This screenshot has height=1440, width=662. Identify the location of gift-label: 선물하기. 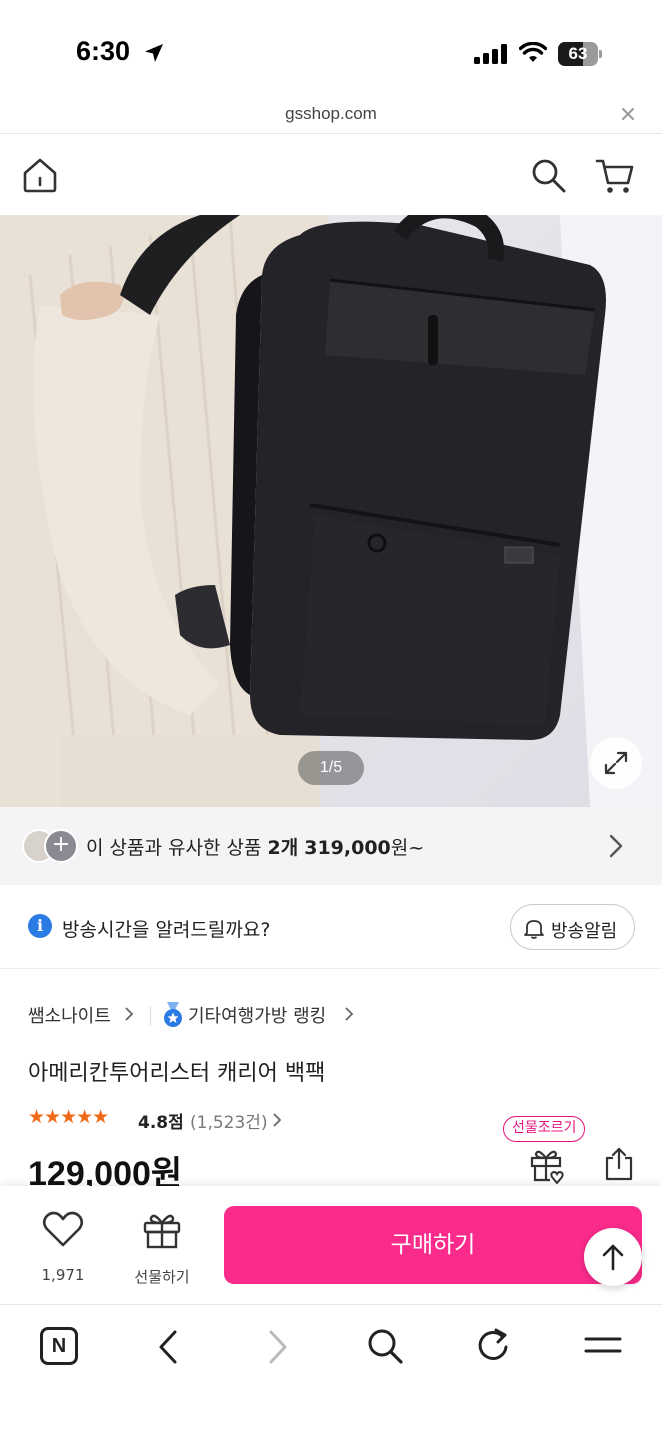
(162, 1277).